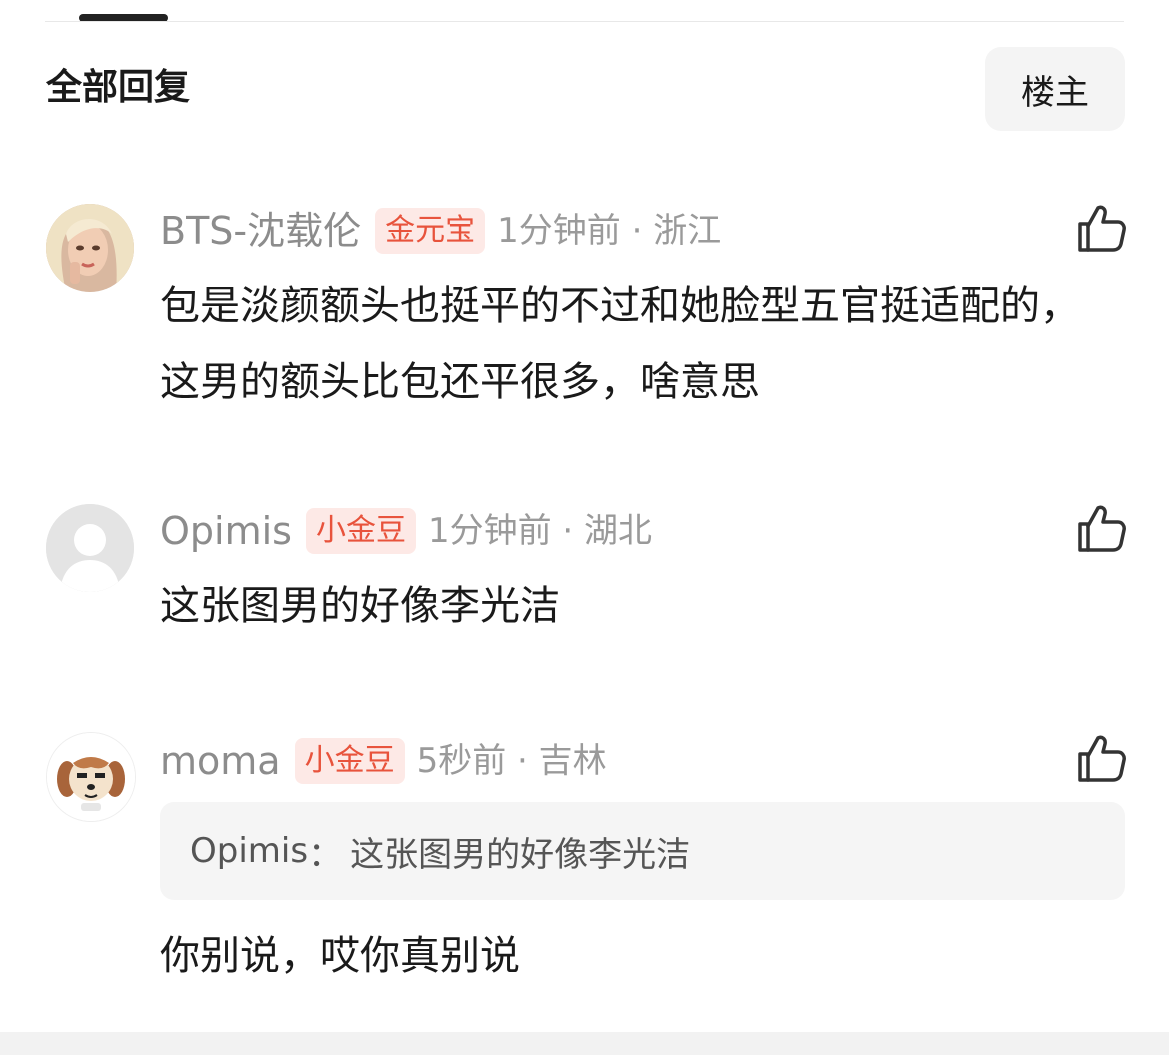  I want to click on comment-time-location: 1分钟前 · 浙江, so click(609, 231).